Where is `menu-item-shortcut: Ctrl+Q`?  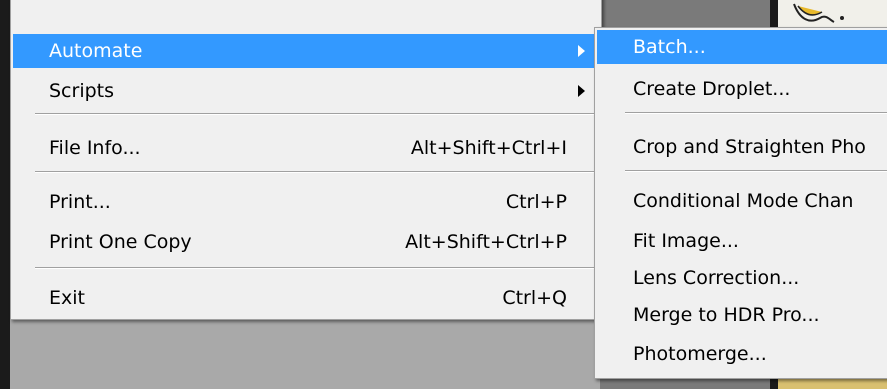 menu-item-shortcut: Ctrl+Q is located at coordinates (534, 298).